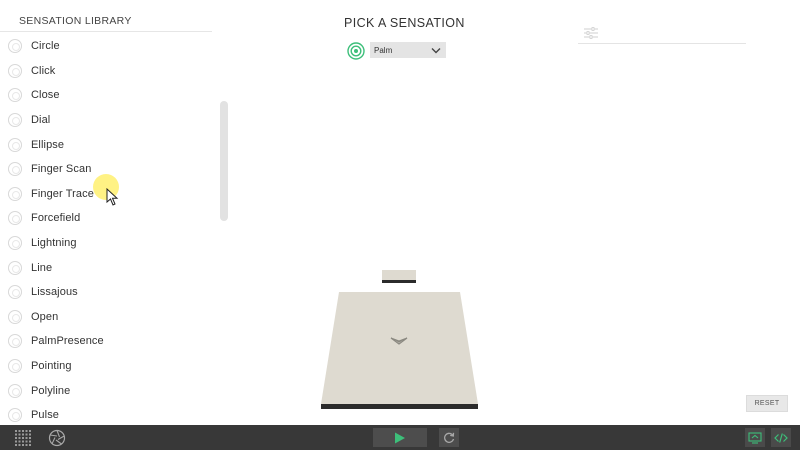 The image size is (800, 450). Describe the element at coordinates (106, 366) in the screenshot. I see `sensation-item-pointing: Pointing` at that location.